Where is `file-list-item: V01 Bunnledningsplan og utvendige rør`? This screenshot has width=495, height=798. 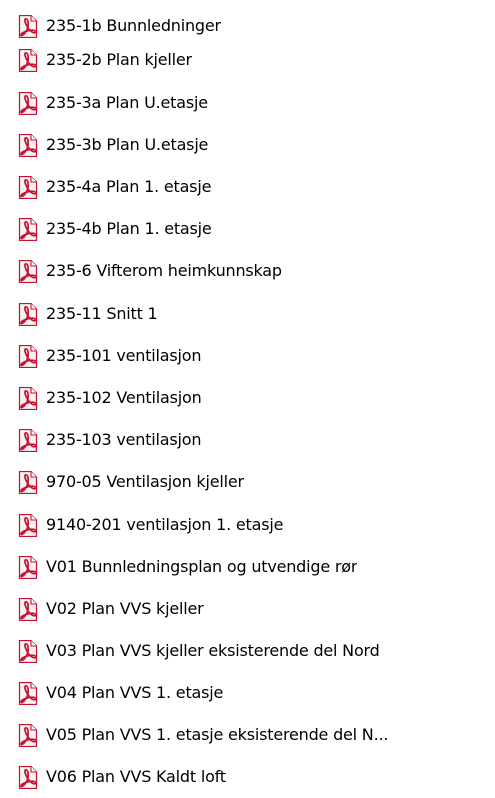
file-list-item: V01 Bunnledningsplan og utvendige rør is located at coordinates (255, 567).